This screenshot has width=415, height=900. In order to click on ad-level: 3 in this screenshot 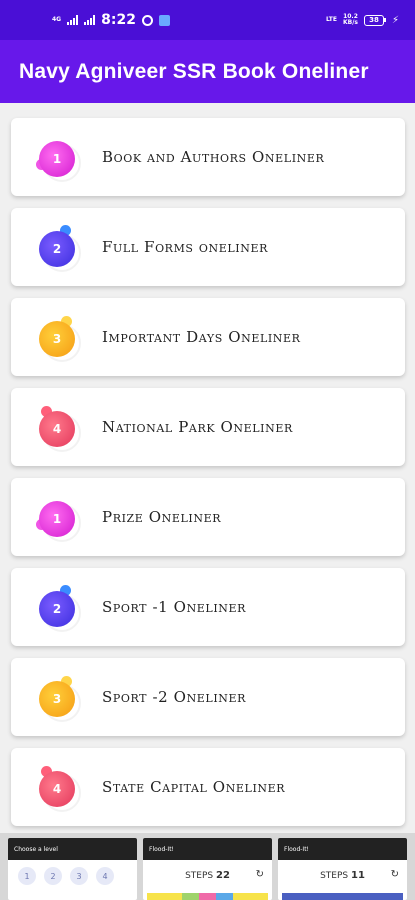, I will do `click(79, 876)`.